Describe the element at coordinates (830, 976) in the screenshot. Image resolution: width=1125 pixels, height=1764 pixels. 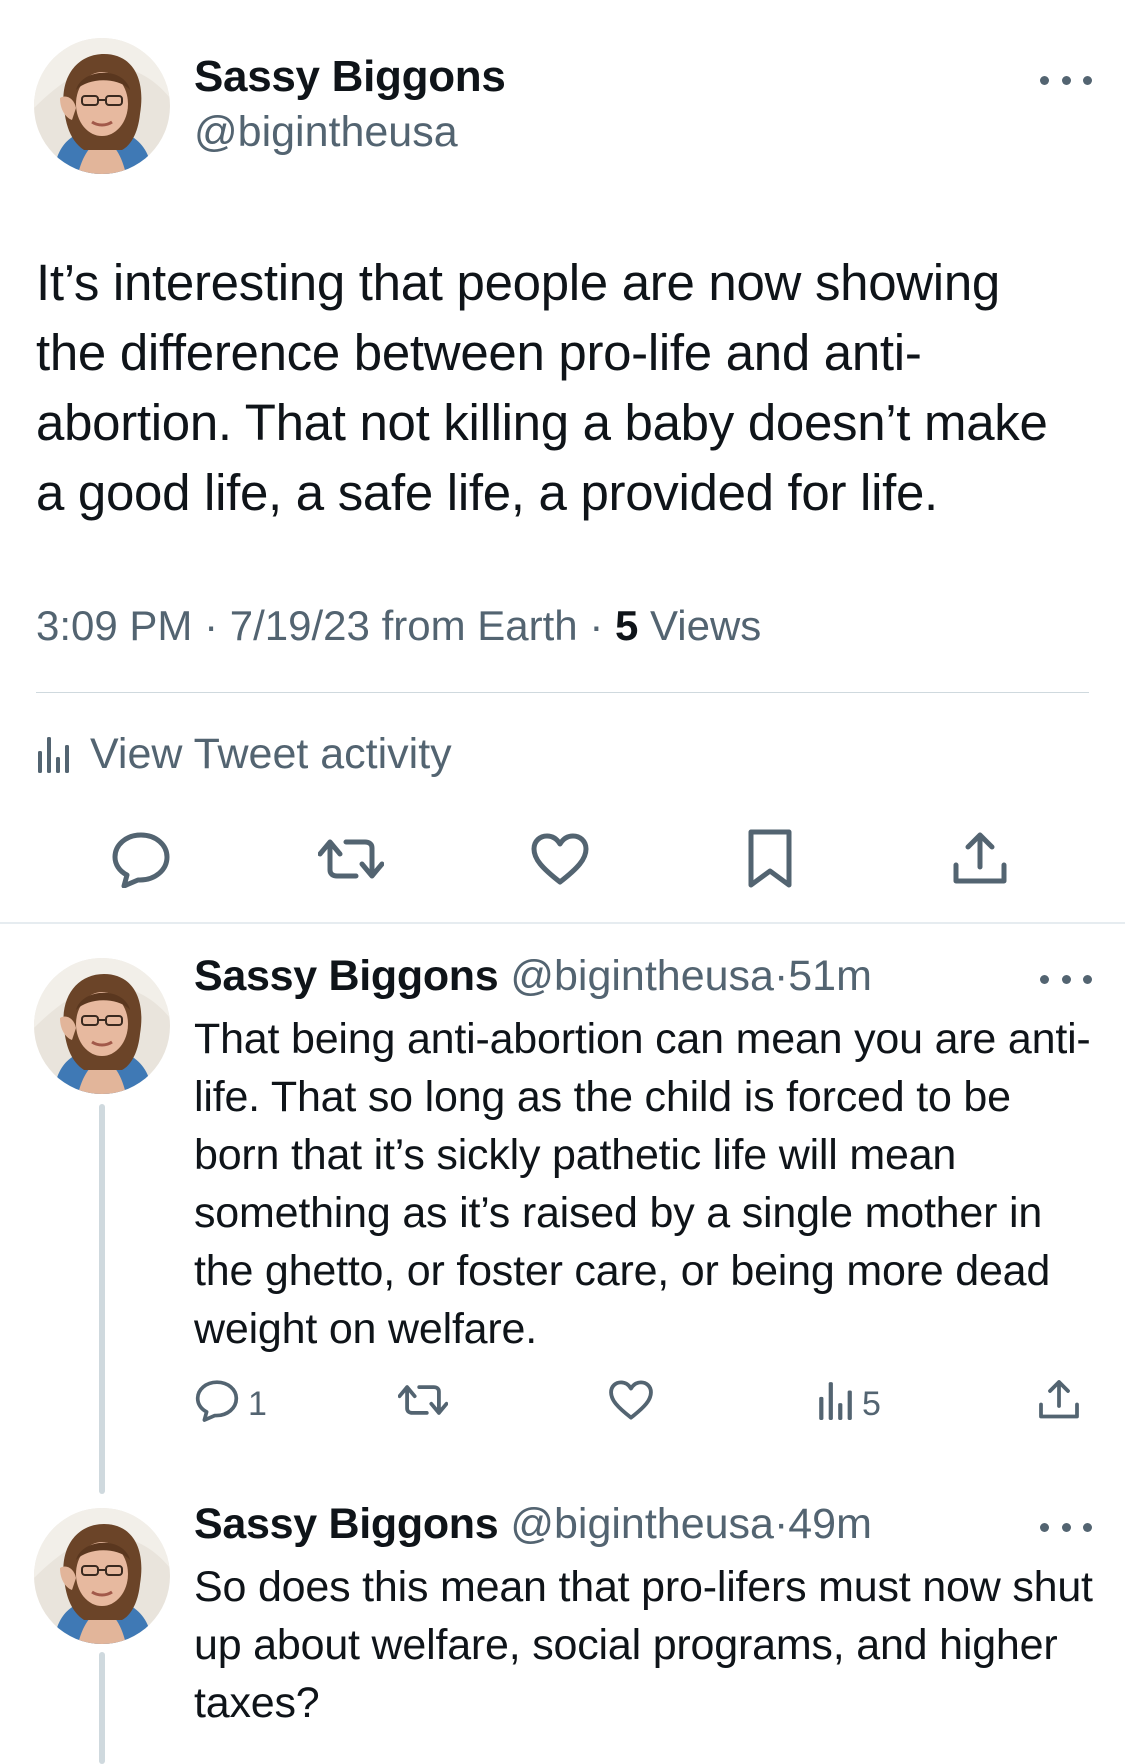
I see `reply-time: 51m` at that location.